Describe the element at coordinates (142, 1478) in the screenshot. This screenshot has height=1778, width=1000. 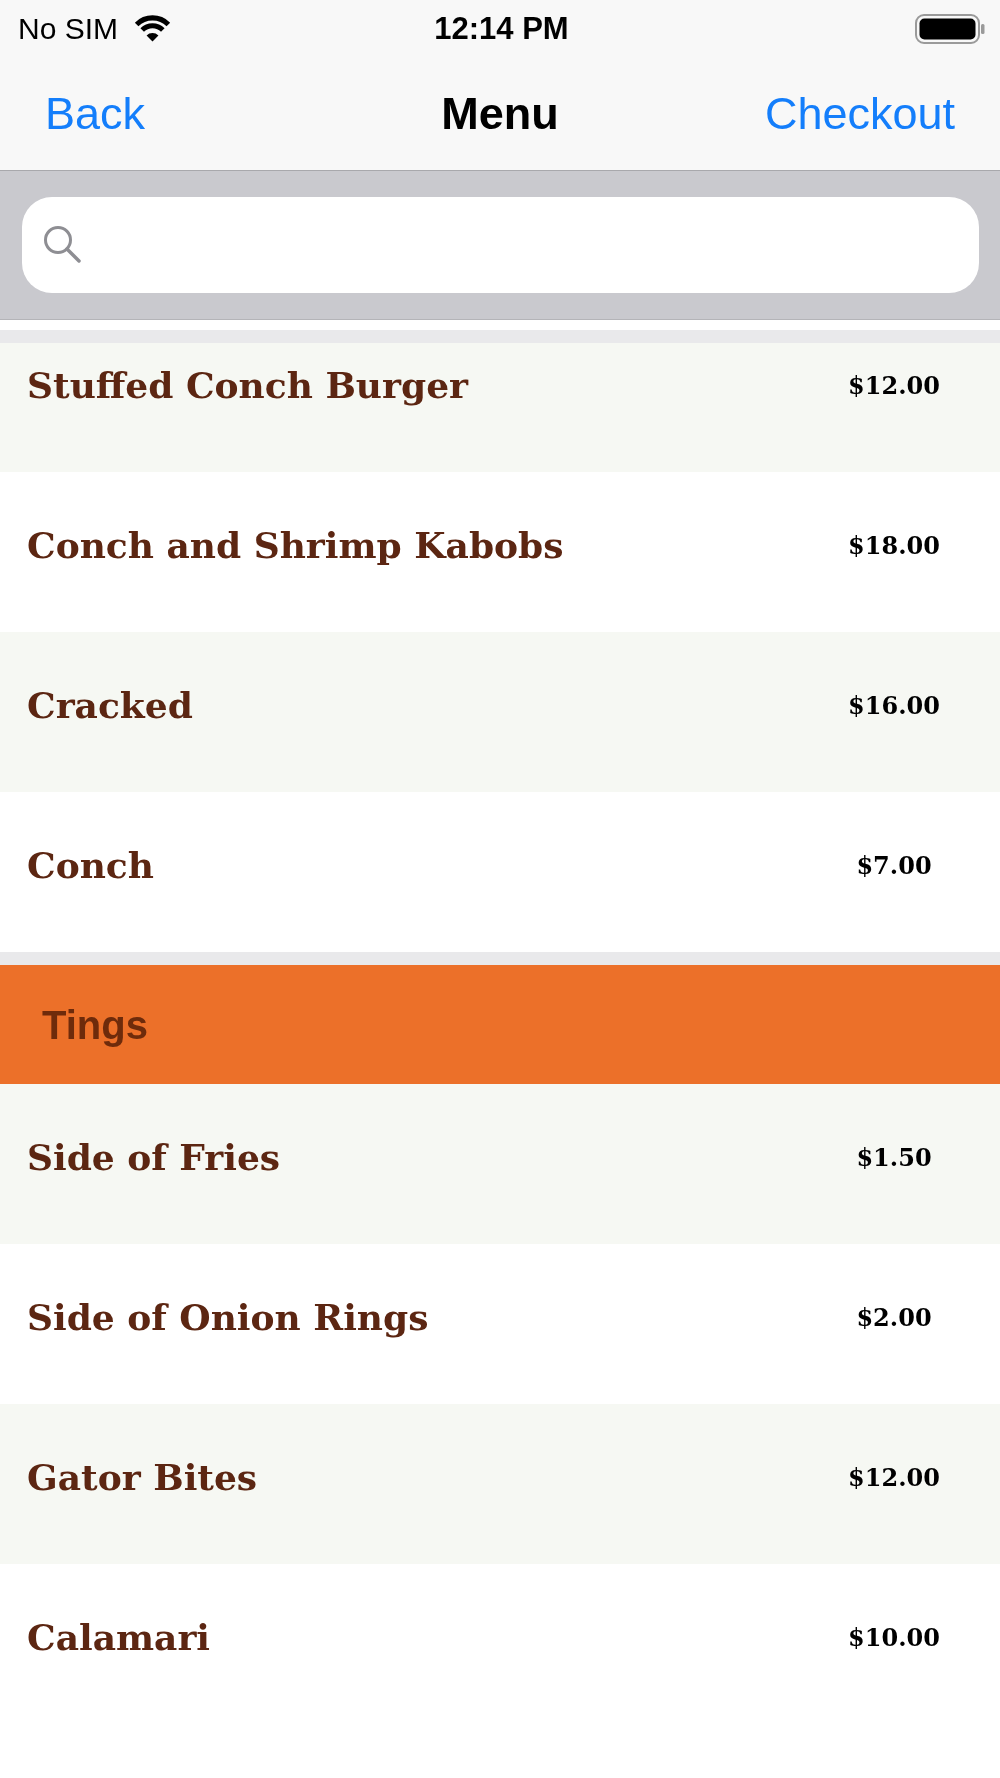
I see `item-name: Gator Bites` at that location.